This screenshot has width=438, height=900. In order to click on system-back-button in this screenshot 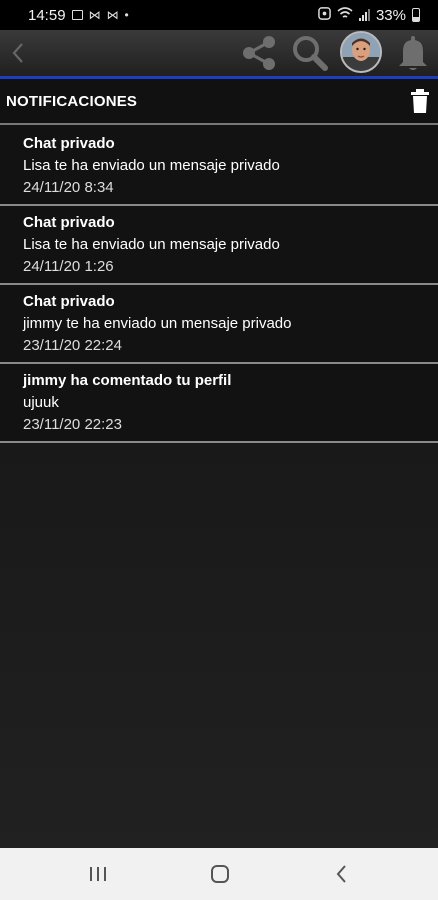, I will do `click(342, 874)`.